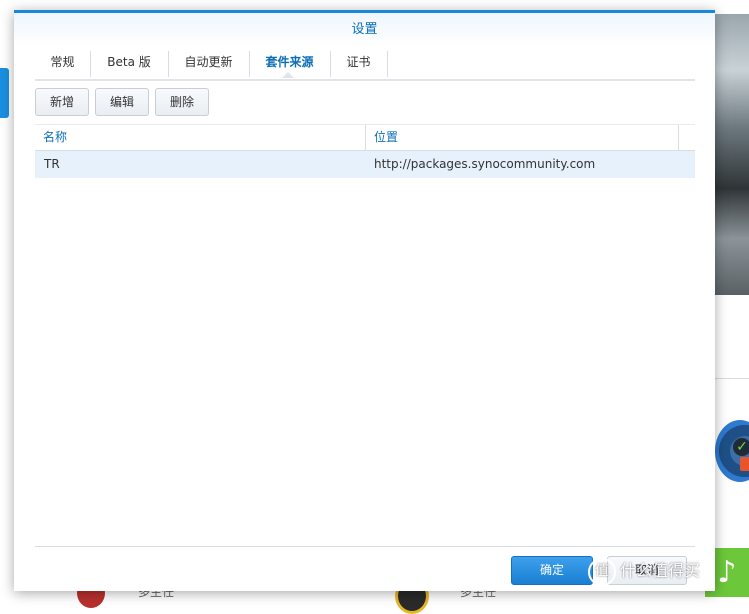  What do you see at coordinates (732, 451) in the screenshot?
I see `desktop-app-icon: ✓` at bounding box center [732, 451].